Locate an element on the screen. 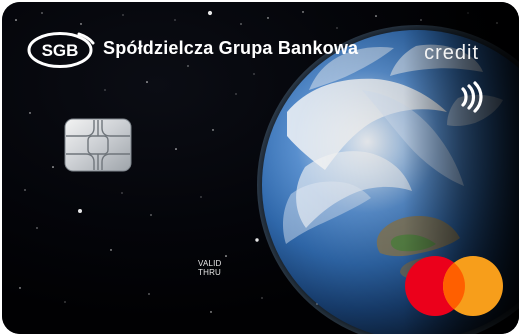  mastercard-logo-icon is located at coordinates (454, 286).